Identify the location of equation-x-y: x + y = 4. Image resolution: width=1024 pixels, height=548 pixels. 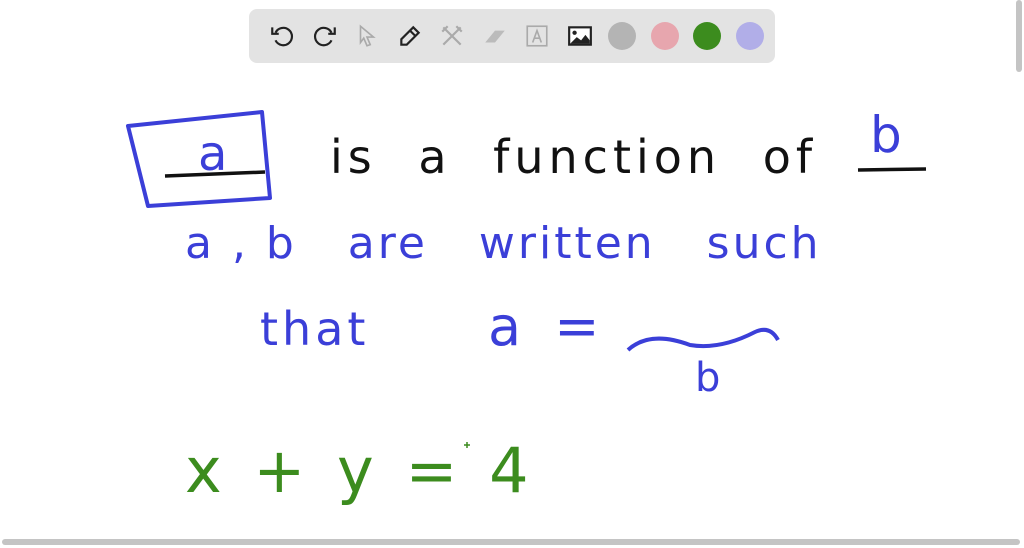
(360, 470).